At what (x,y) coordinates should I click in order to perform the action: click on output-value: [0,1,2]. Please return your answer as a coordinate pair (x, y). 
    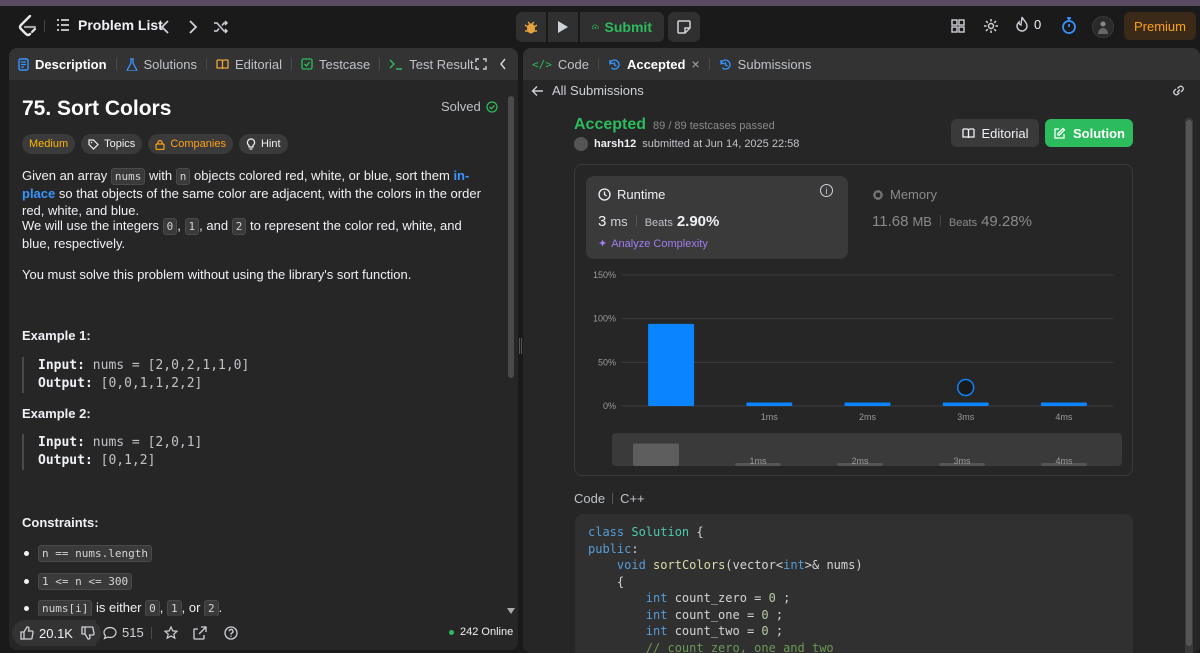
    Looking at the image, I should click on (128, 460).